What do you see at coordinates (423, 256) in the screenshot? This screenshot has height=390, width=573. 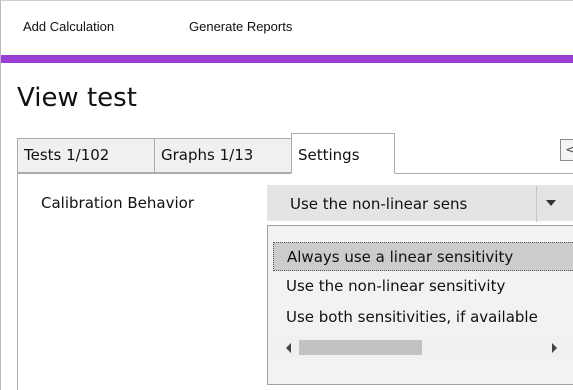 I see `option-linear-sensitivity: Always use a linear sensitivity` at bounding box center [423, 256].